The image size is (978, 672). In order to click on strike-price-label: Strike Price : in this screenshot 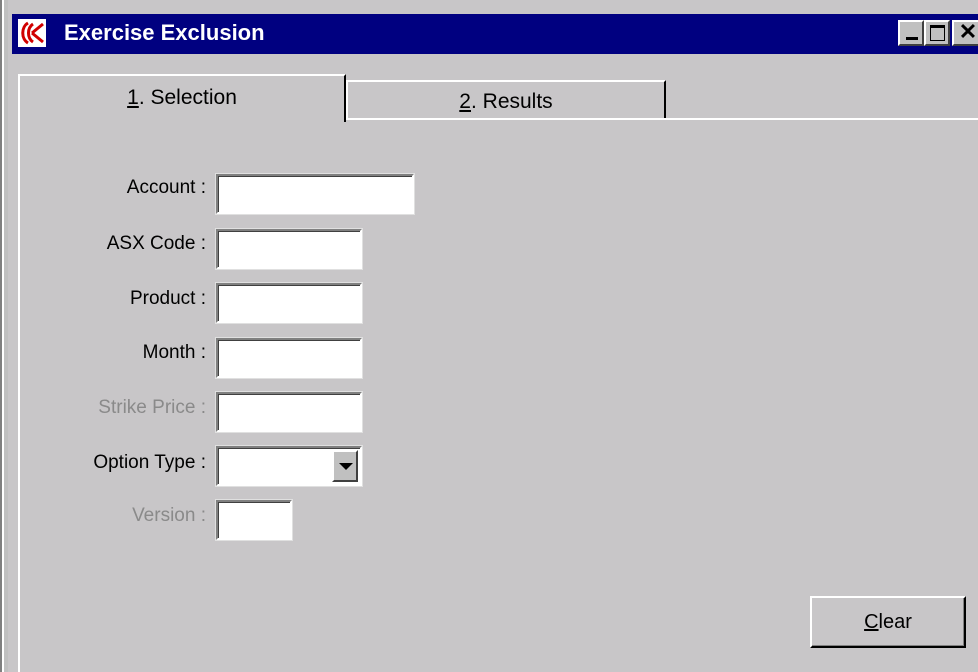, I will do `click(152, 407)`.